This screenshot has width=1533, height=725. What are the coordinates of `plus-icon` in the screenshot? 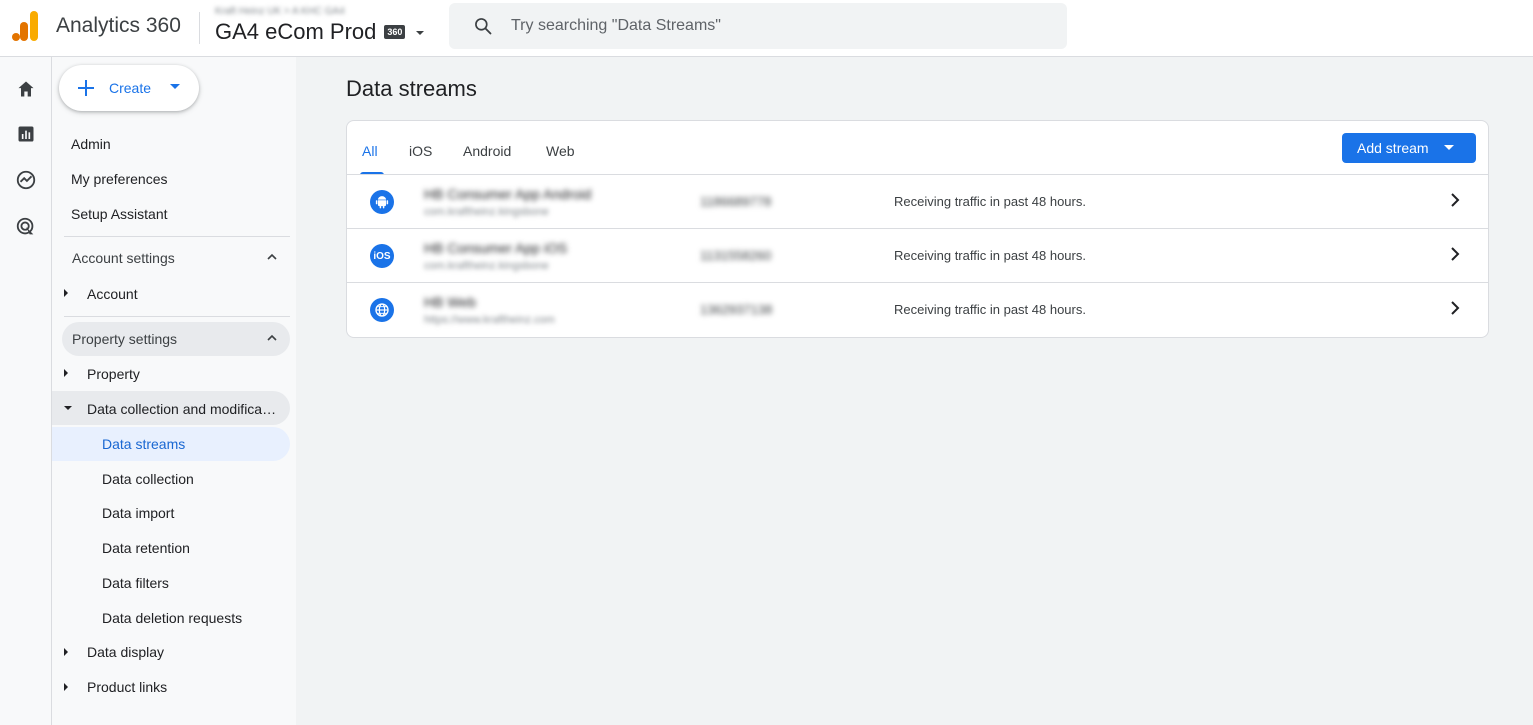 It's located at (86, 88).